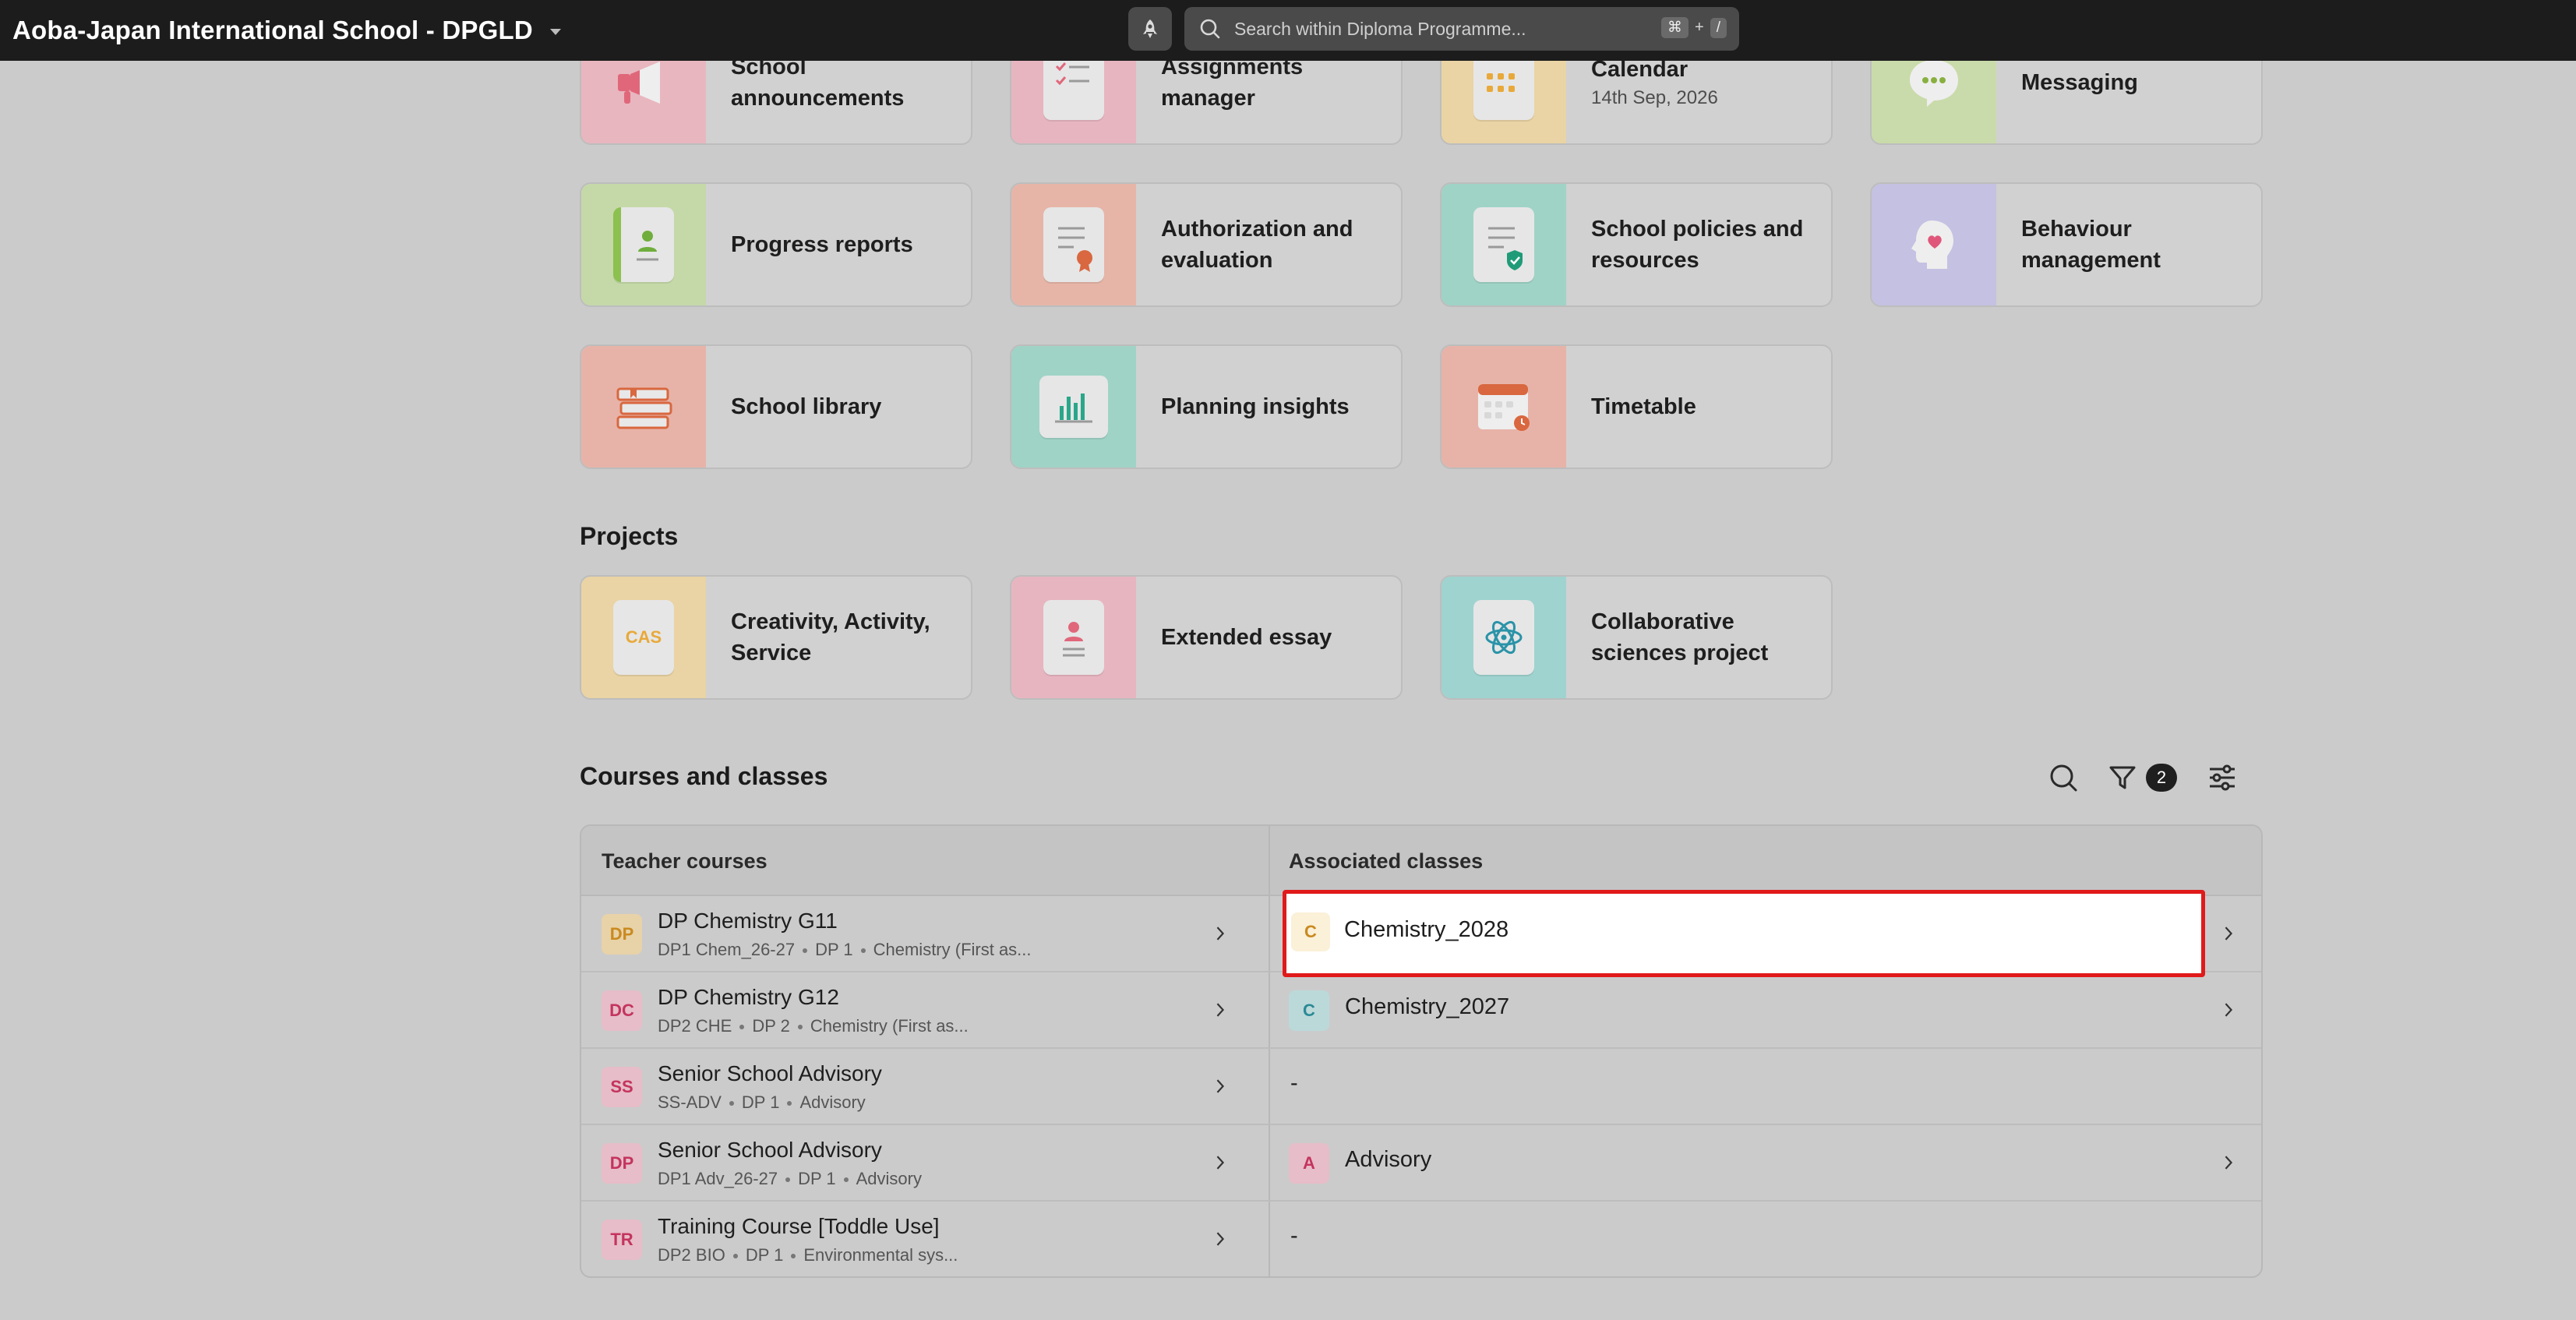 Image resolution: width=2576 pixels, height=1320 pixels. What do you see at coordinates (644, 408) in the screenshot?
I see `books-icon` at bounding box center [644, 408].